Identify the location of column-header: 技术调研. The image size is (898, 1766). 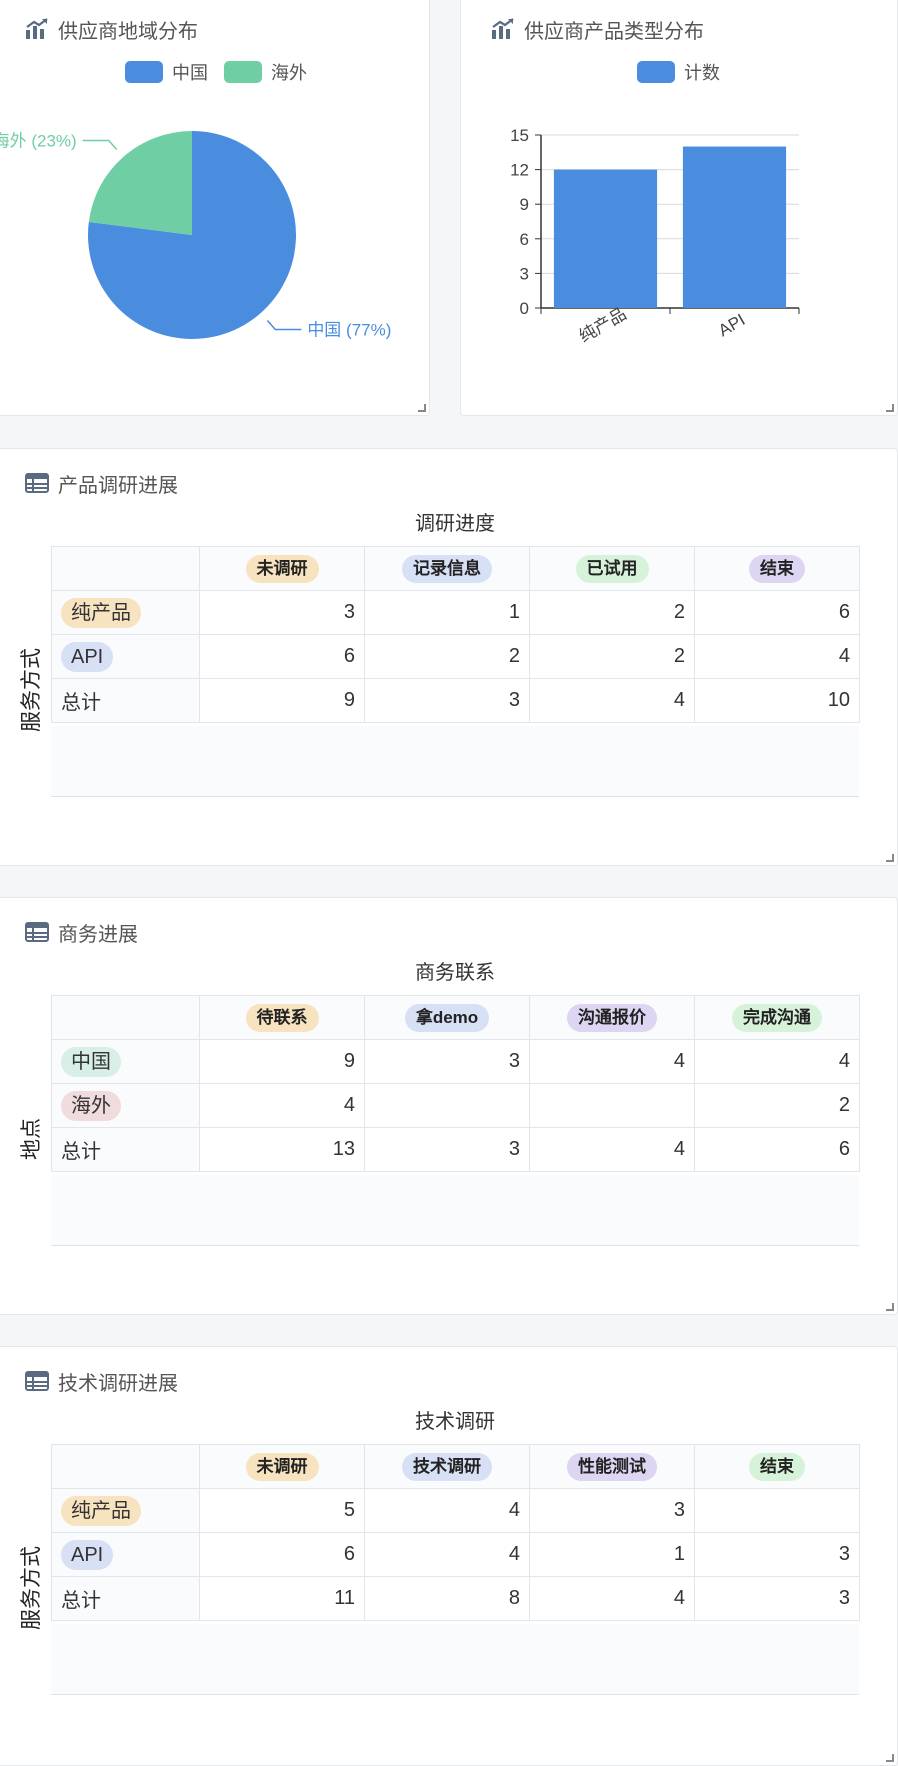
(447, 1466).